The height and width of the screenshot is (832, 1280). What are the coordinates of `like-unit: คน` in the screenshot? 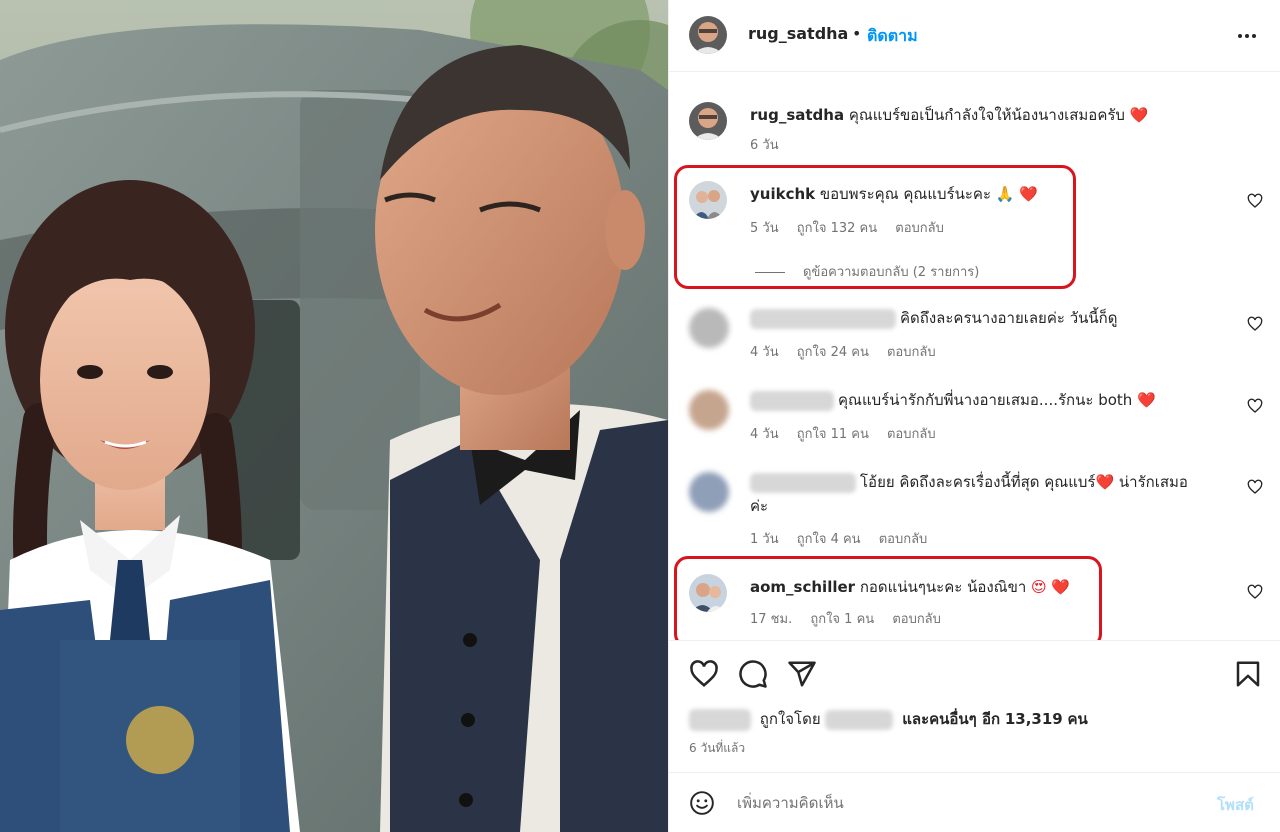 It's located at (1078, 719).